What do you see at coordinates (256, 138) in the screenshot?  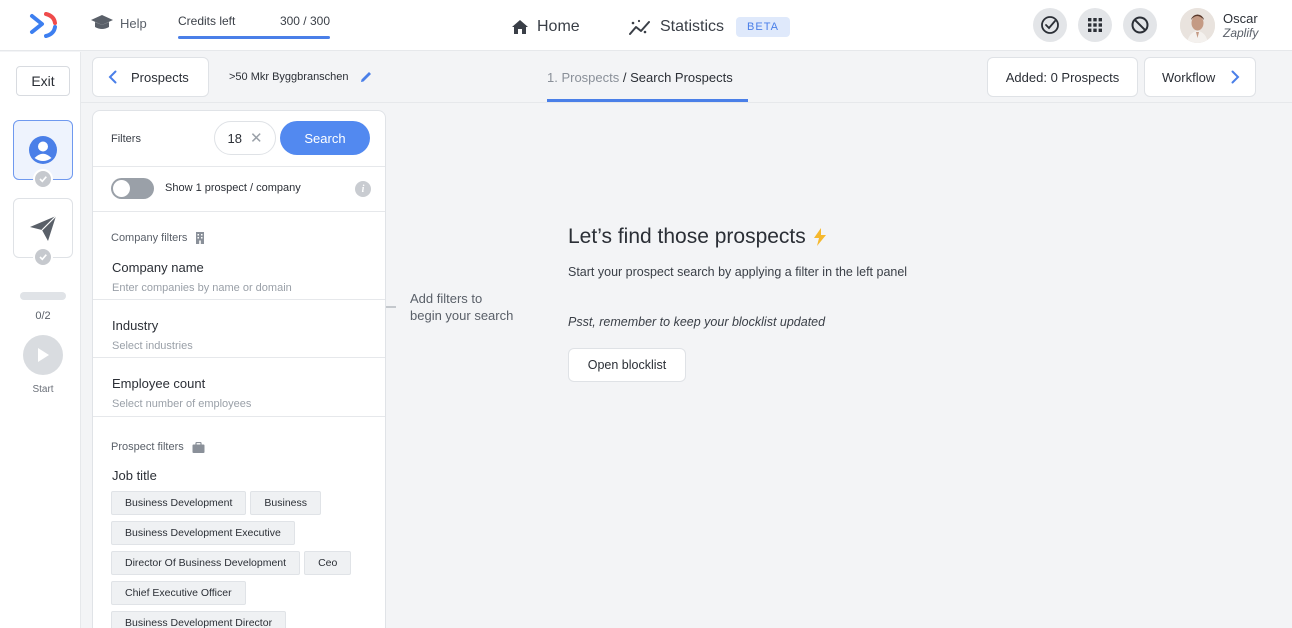 I see `clear-filters-icon: ✕` at bounding box center [256, 138].